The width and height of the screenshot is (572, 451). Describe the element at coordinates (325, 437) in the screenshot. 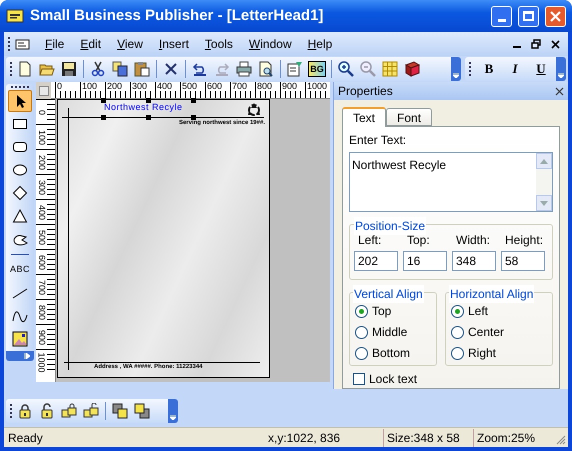

I see `status-text: x,y:1022, 836` at that location.